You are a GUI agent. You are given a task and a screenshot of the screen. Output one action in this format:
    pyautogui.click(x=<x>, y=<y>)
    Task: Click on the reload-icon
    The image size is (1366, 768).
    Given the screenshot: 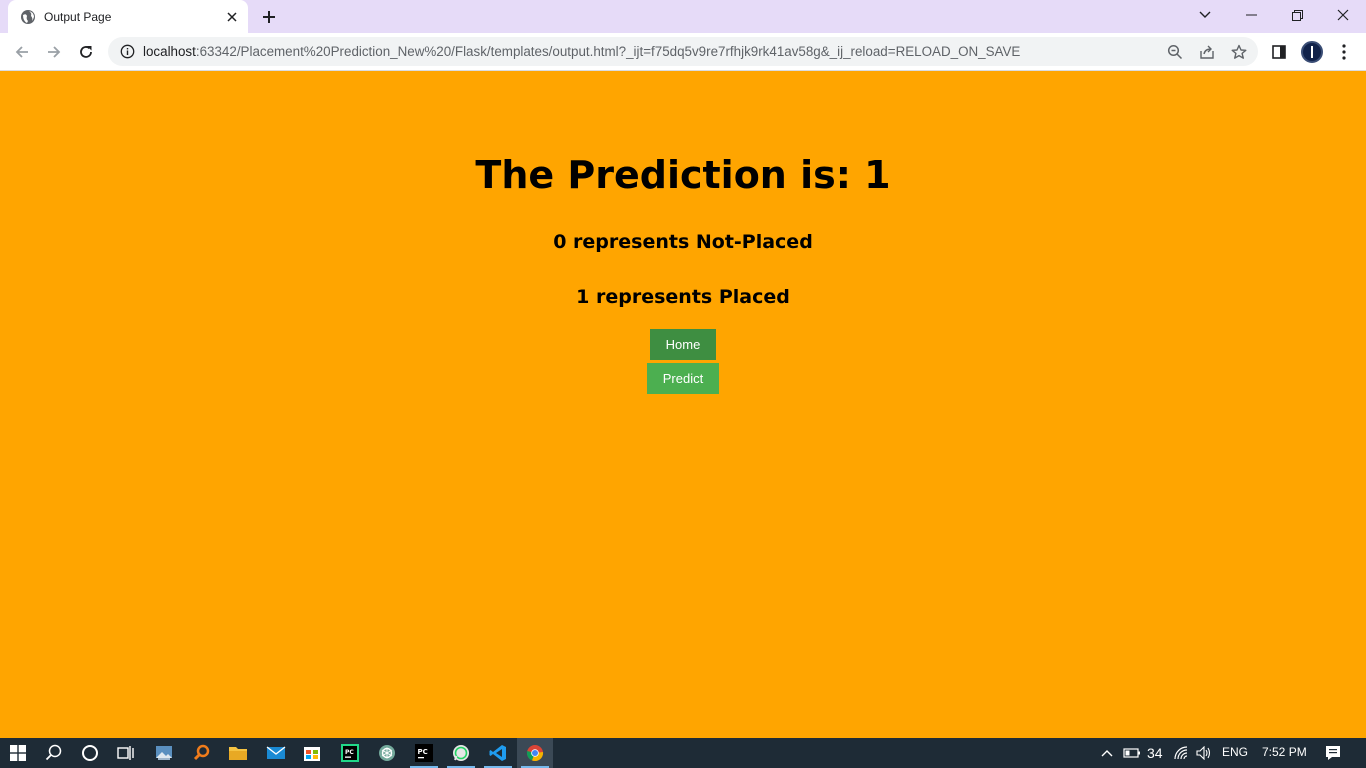 What is the action you would take?
    pyautogui.click(x=86, y=52)
    